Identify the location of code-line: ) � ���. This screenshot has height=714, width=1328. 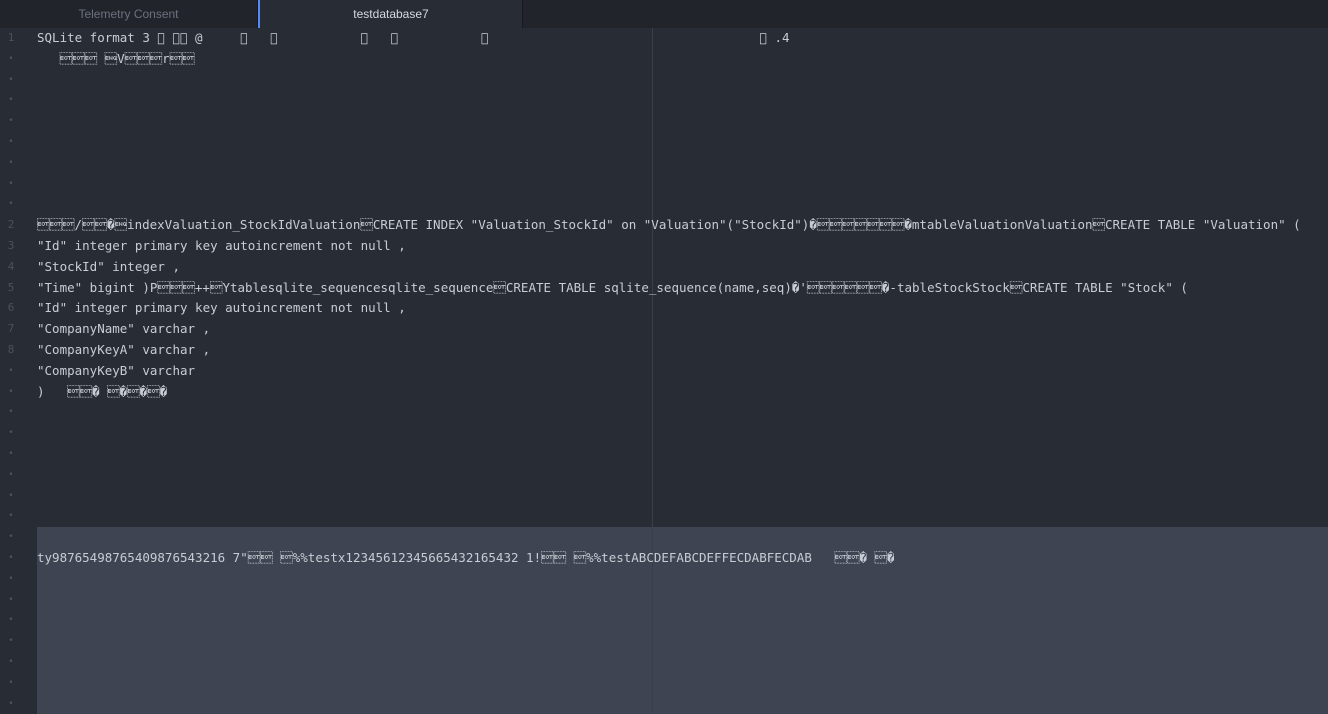
(102, 391).